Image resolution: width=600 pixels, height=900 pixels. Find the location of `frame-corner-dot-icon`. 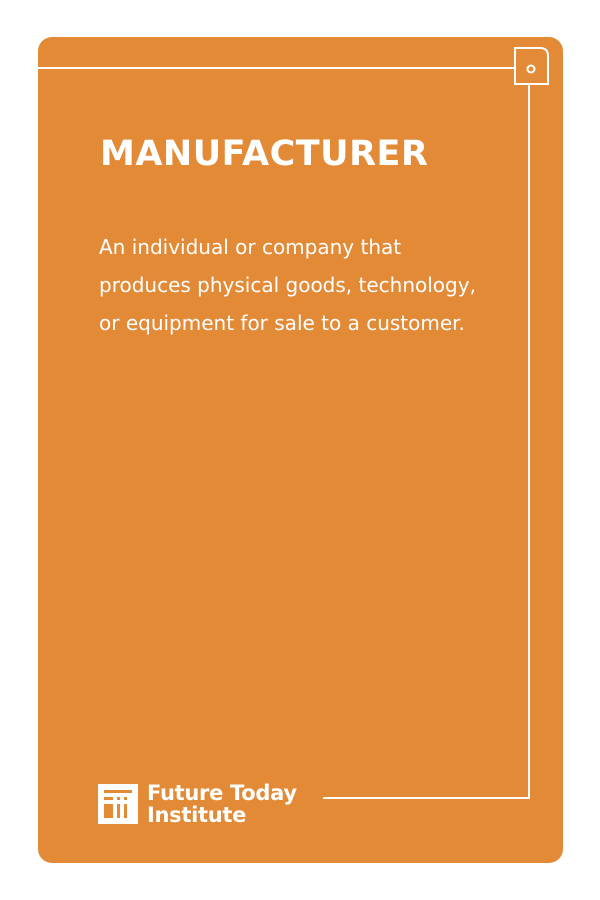

frame-corner-dot-icon is located at coordinates (531, 69).